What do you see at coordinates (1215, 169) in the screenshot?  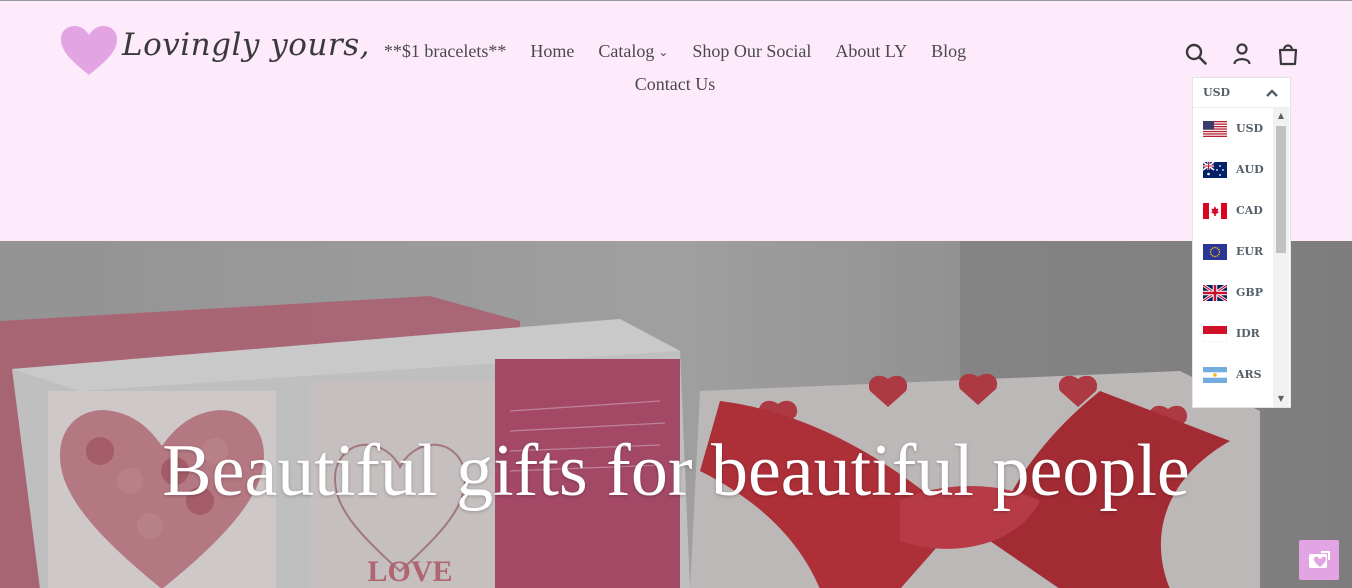 I see `au-flag-icon` at bounding box center [1215, 169].